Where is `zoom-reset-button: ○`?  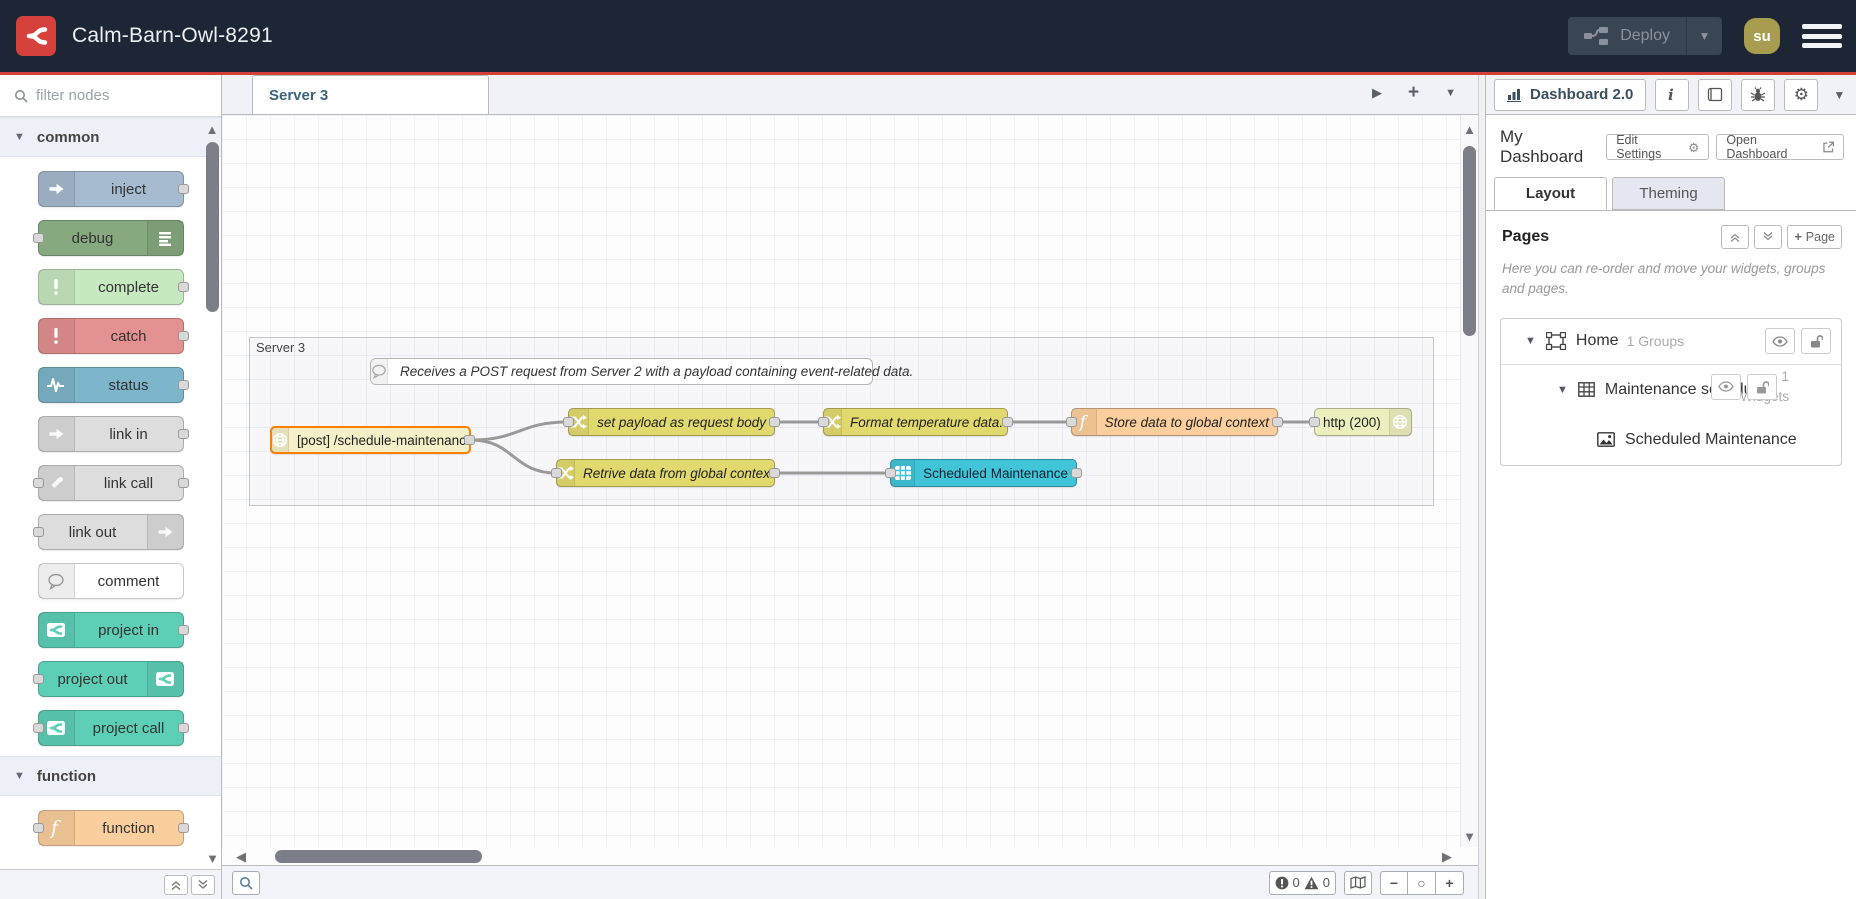 zoom-reset-button: ○ is located at coordinates (1422, 882).